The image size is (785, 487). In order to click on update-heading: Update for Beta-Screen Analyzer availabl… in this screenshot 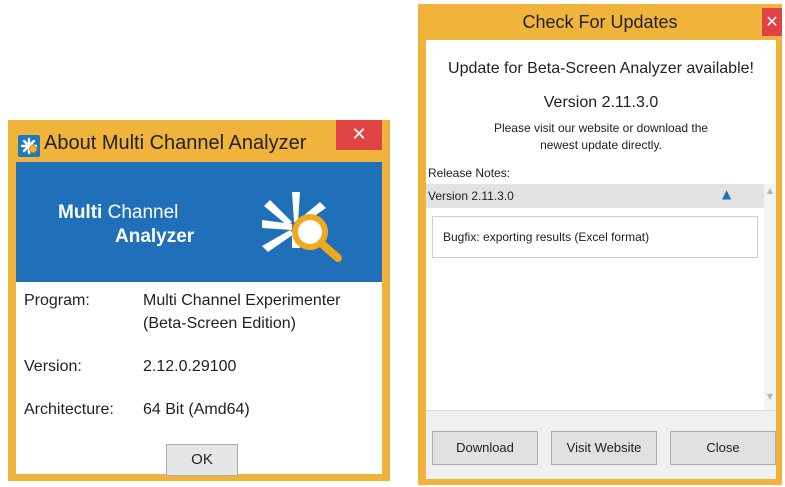, I will do `click(601, 68)`.